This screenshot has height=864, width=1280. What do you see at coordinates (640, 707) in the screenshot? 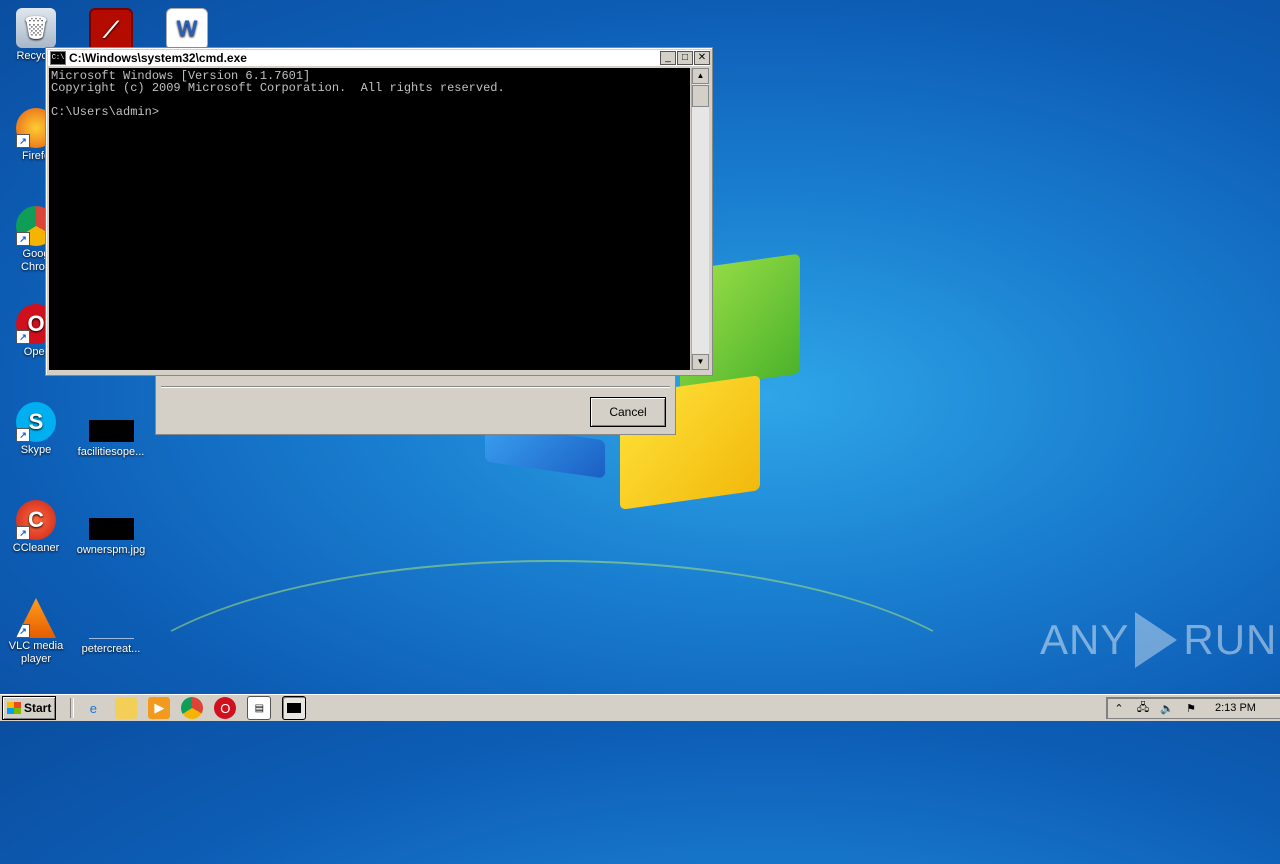
I see `taskbar: Start e ▶ O ▤ ⌃ 🖧 🔈 ⚑ 2:13 PM` at bounding box center [640, 707].